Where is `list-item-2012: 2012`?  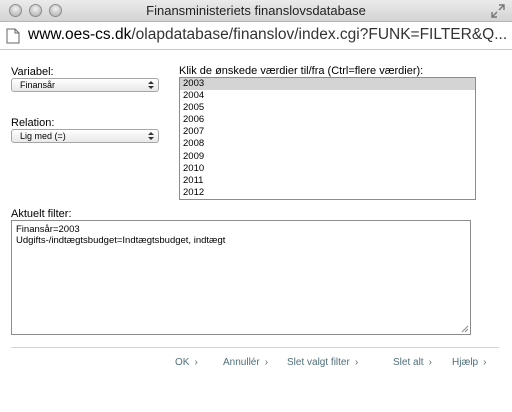
list-item-2012: 2012 is located at coordinates (327, 193).